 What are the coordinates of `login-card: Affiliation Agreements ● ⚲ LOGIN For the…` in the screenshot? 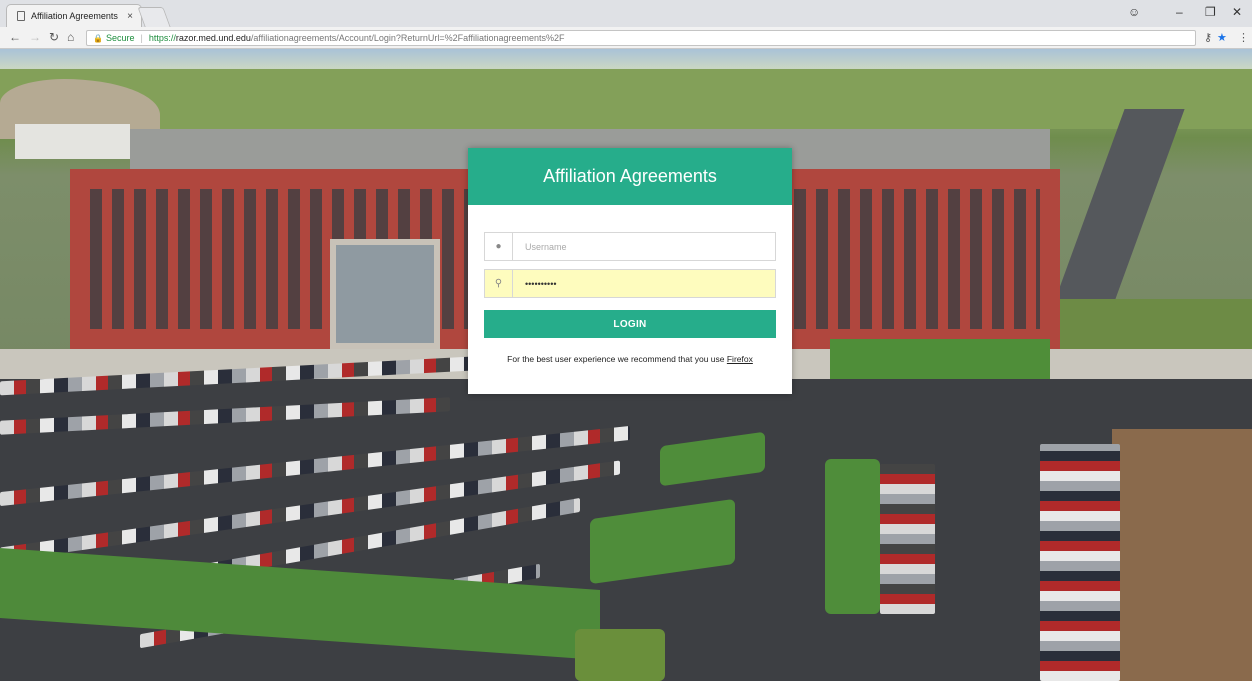 It's located at (630, 271).